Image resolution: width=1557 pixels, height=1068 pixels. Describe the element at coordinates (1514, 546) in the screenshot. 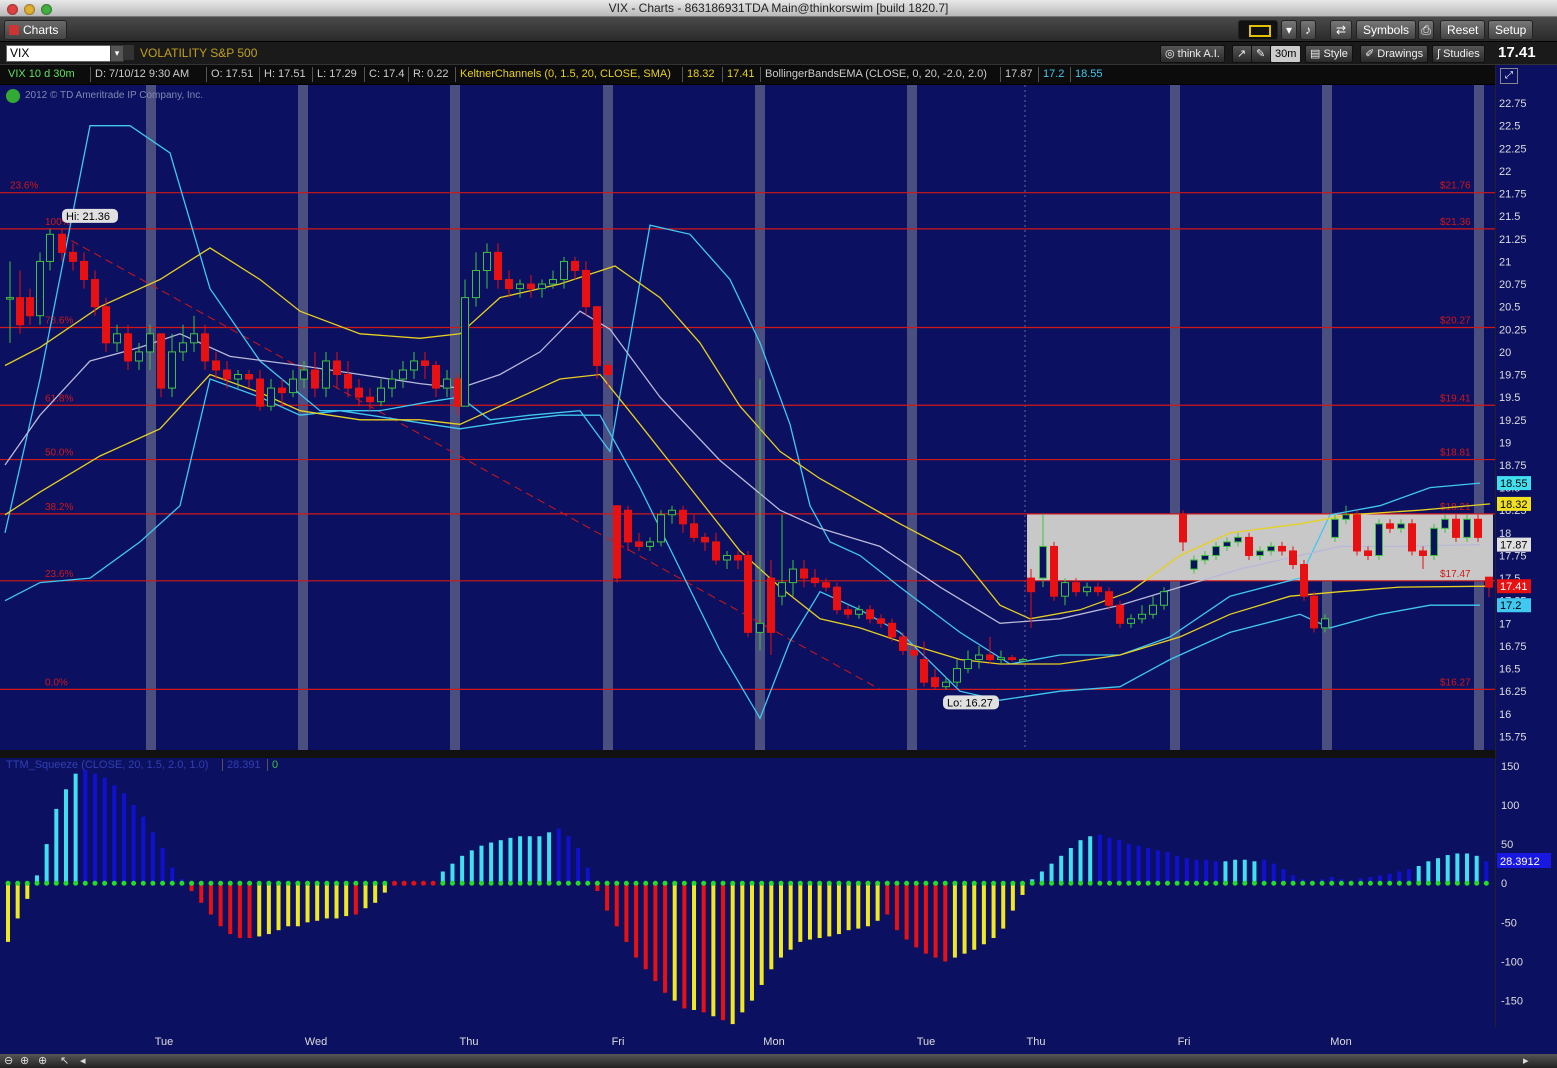

I see `price-badge-label: 17.87` at that location.